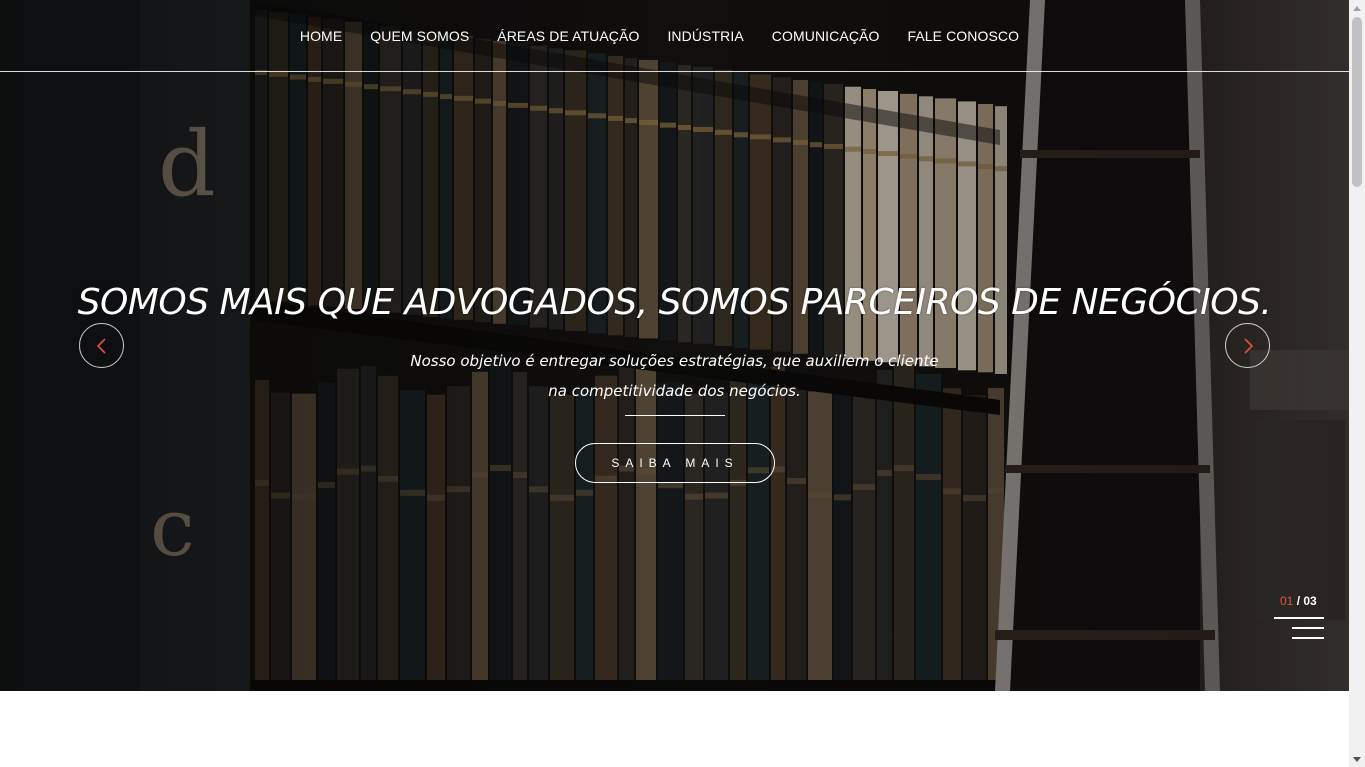 This screenshot has height=767, width=1365. I want to click on chevron-left-icon, so click(101, 345).